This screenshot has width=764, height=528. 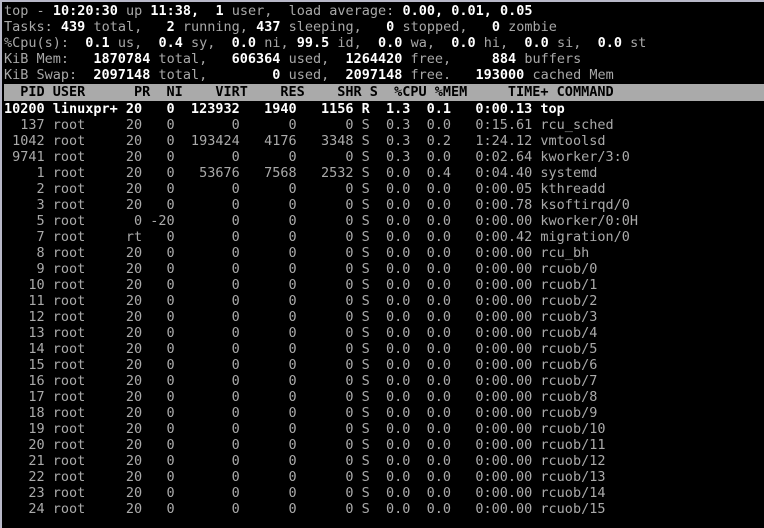 I want to click on mem-used-value: 606364, so click(x=256, y=59).